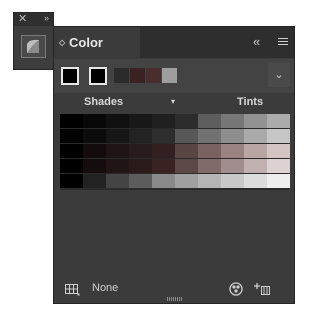 The height and width of the screenshot is (324, 320). I want to click on collapsed-panel: ✕ », so click(33, 41).